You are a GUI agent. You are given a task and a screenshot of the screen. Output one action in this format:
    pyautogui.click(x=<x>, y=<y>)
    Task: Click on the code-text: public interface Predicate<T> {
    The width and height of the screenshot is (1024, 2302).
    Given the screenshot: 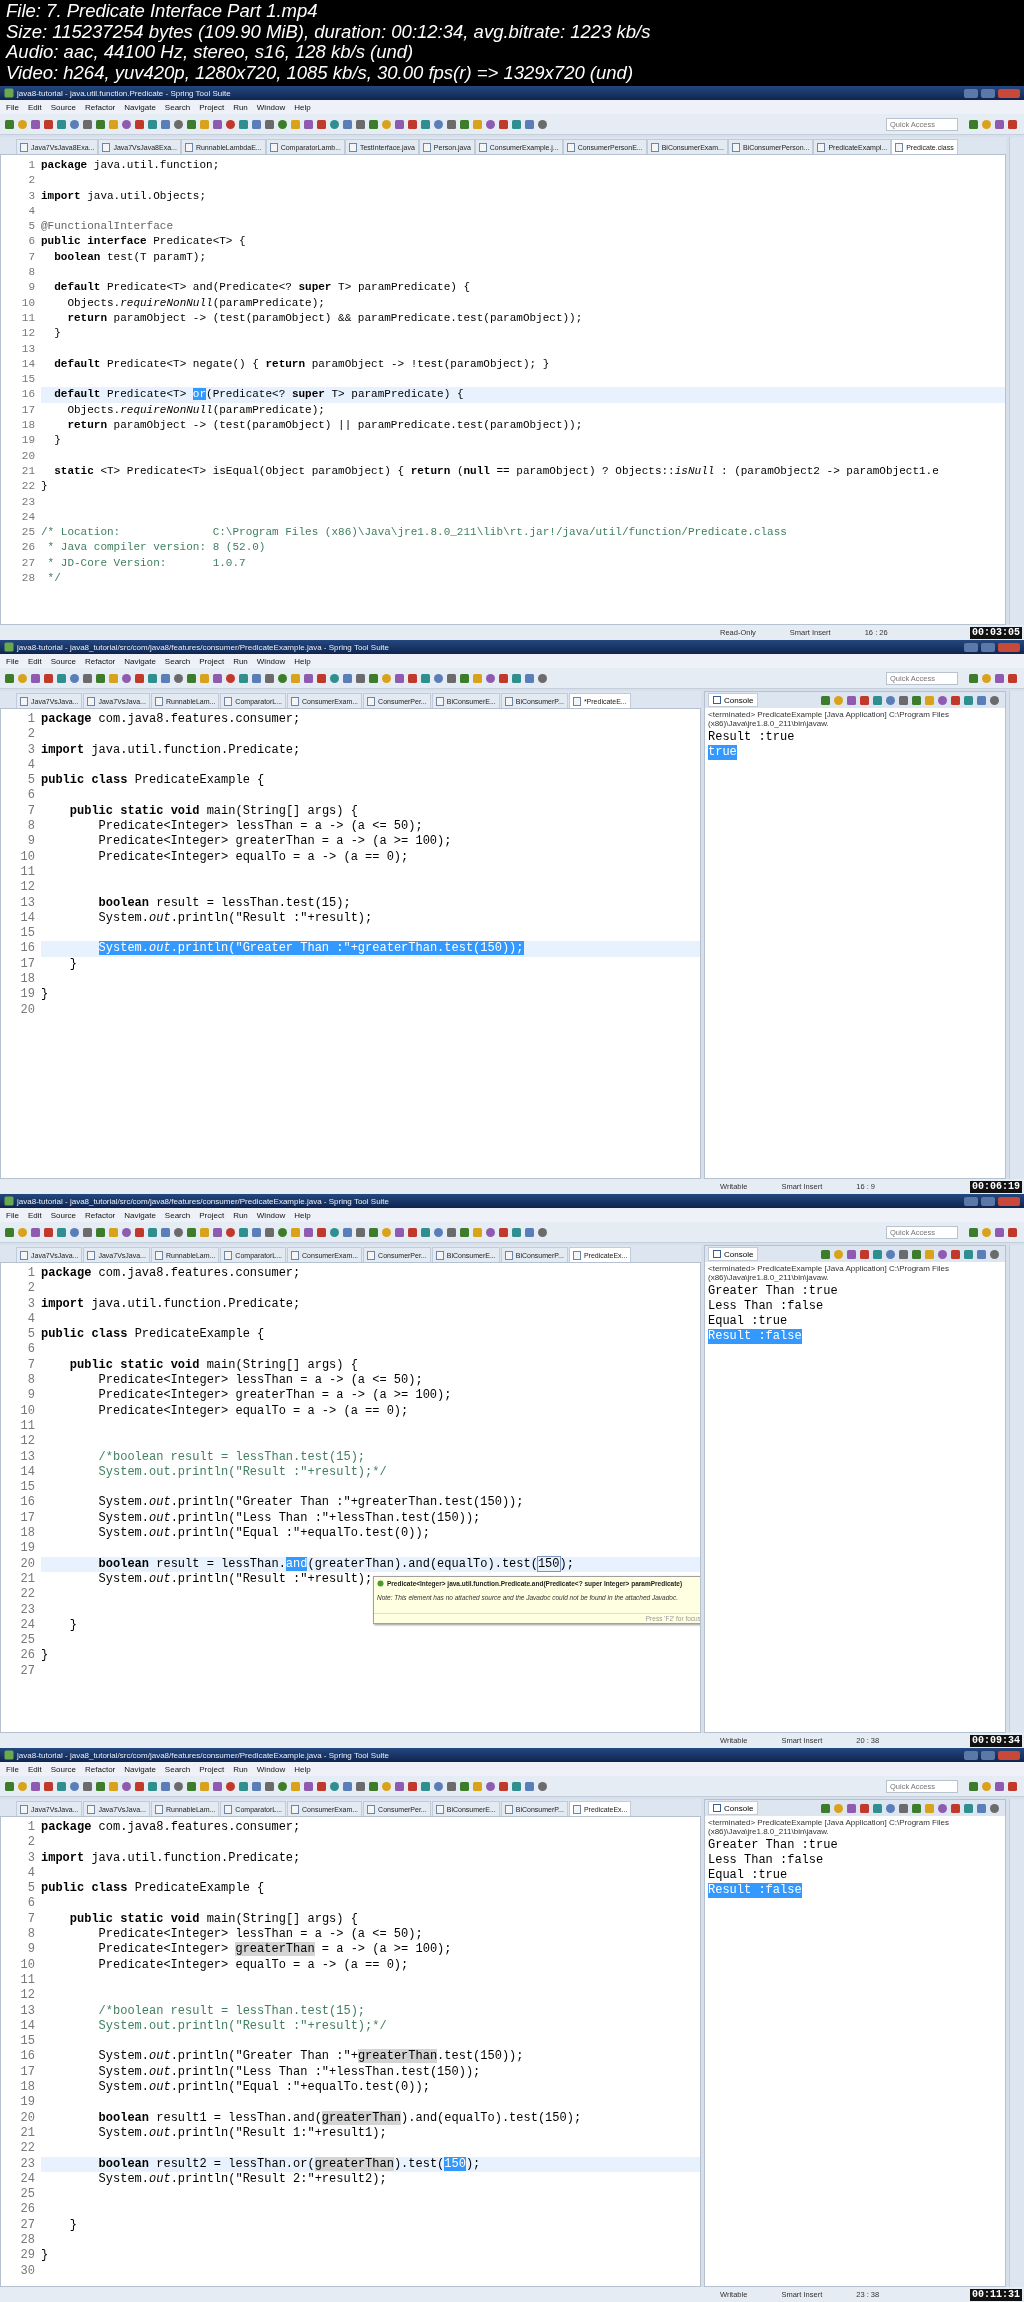 What is the action you would take?
    pyautogui.click(x=143, y=241)
    